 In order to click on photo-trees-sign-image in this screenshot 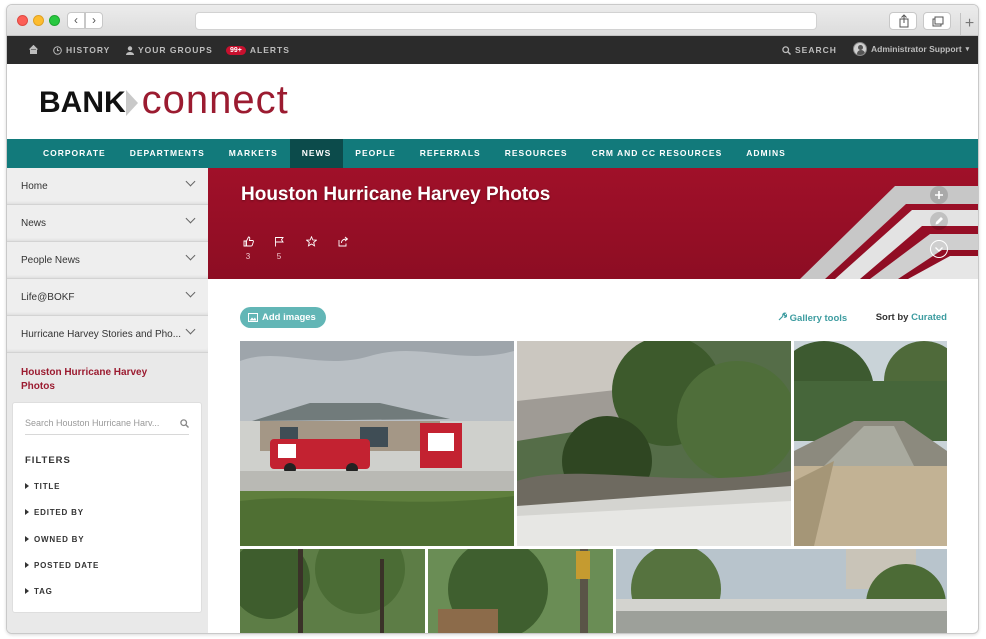, I will do `click(520, 591)`.